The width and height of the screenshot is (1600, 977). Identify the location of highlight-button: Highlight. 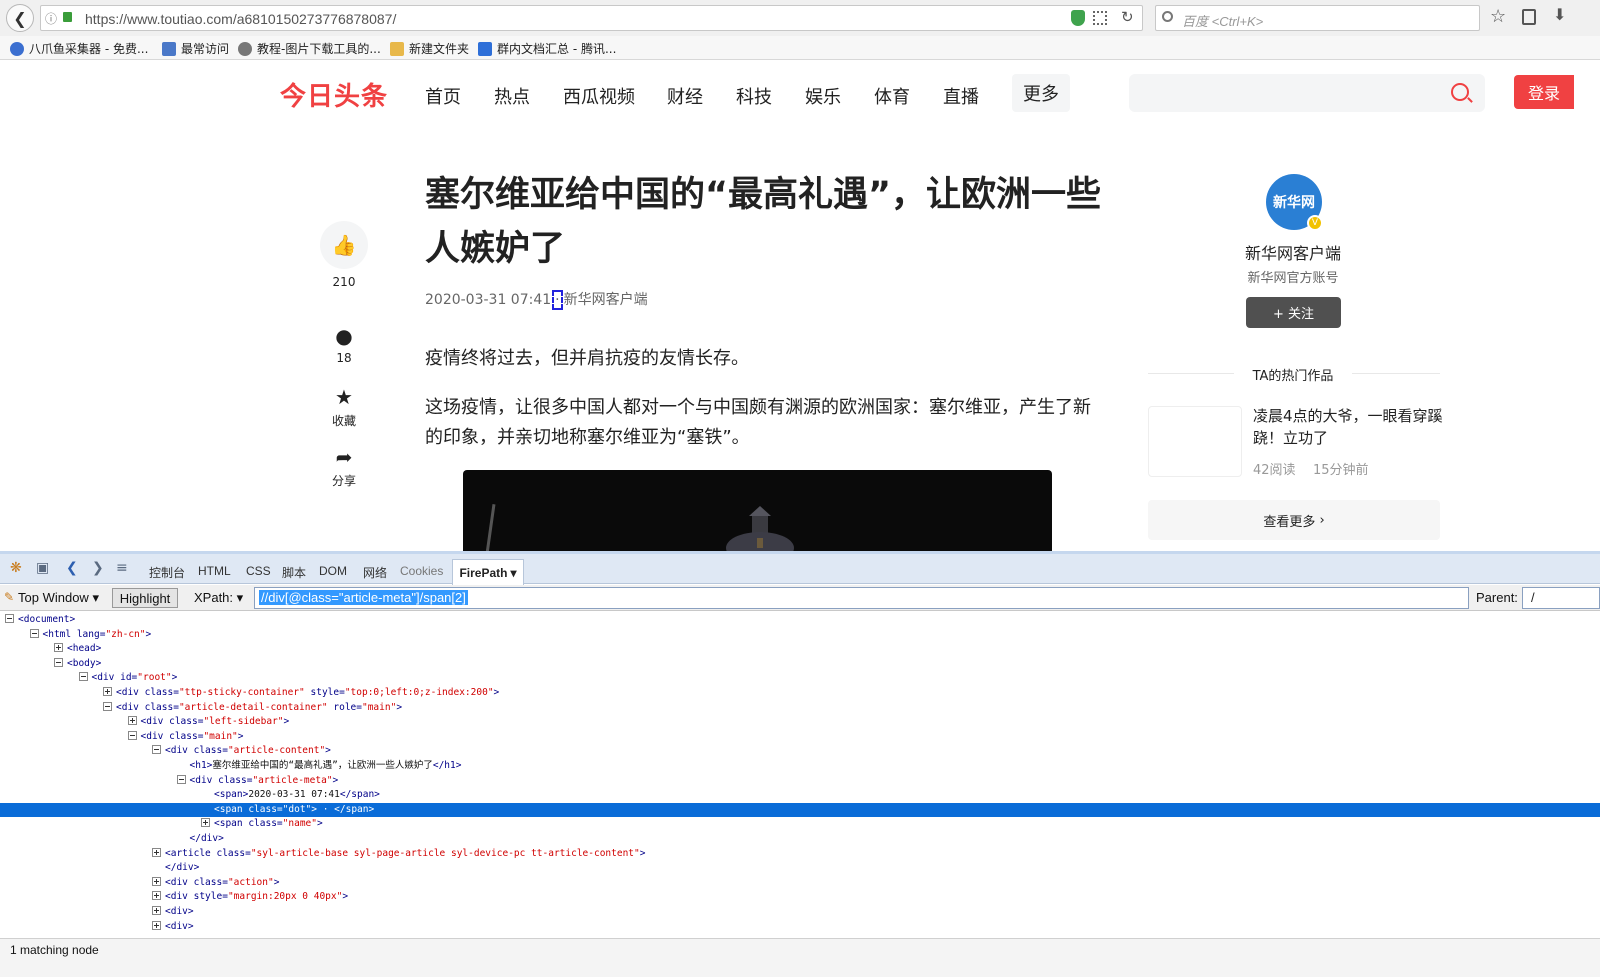
(145, 598).